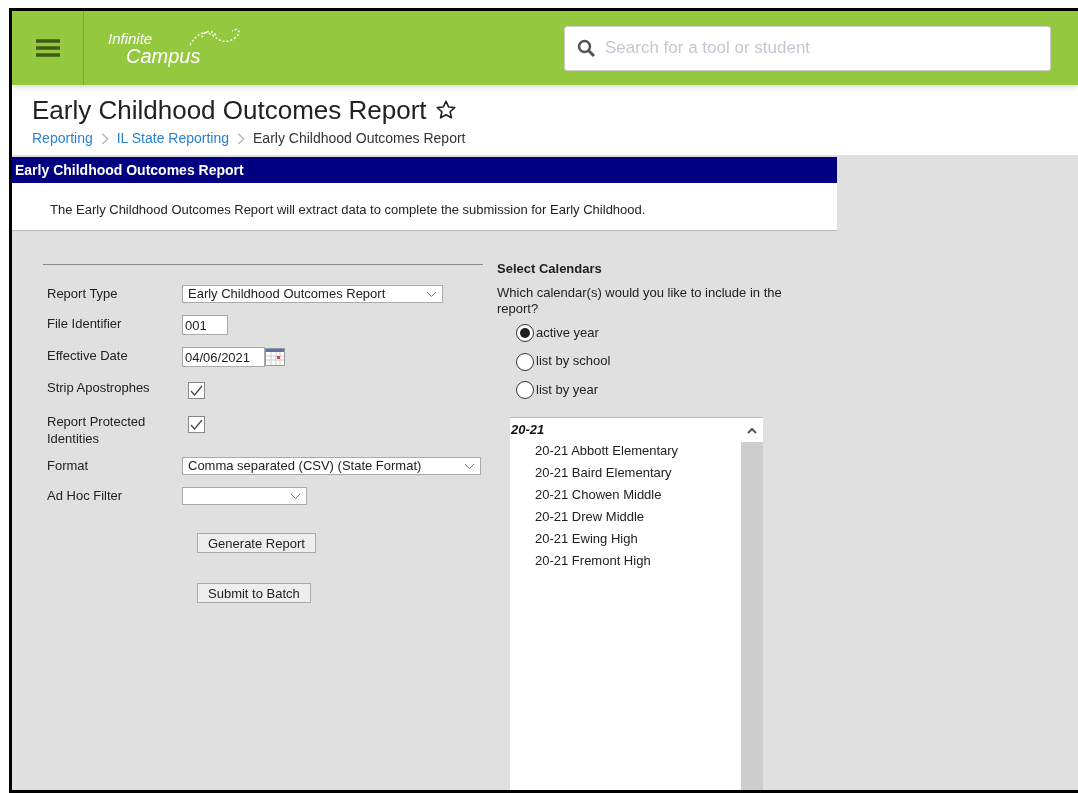  I want to click on radio-option: list by school, so click(676, 361).